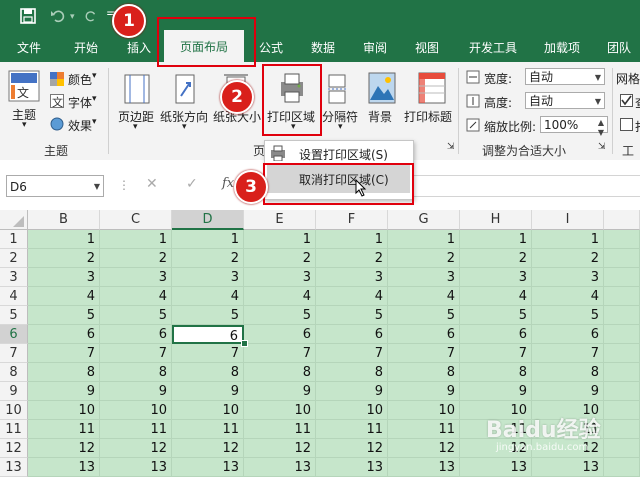 The image size is (640, 480). What do you see at coordinates (14, 296) in the screenshot?
I see `row-header-4: 4` at bounding box center [14, 296].